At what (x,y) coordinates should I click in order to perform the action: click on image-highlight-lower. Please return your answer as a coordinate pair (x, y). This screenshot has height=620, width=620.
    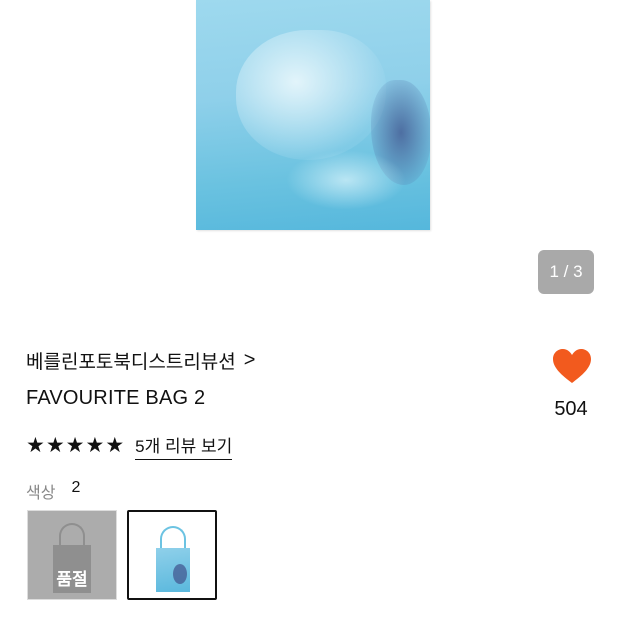
    Looking at the image, I should click on (346, 180).